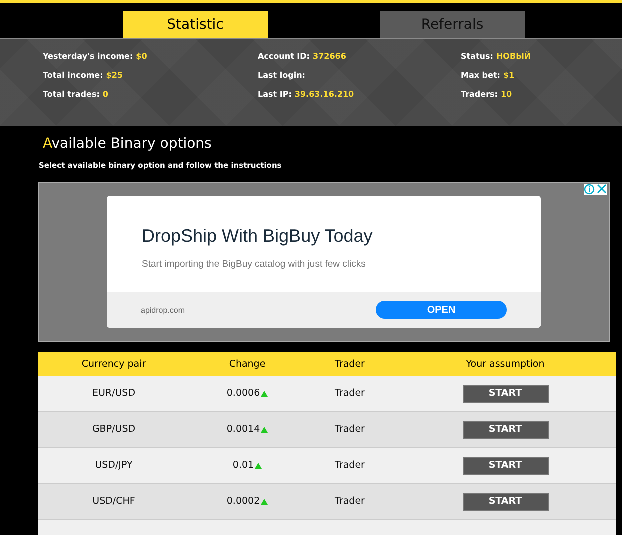 The image size is (622, 535). What do you see at coordinates (350, 364) in the screenshot?
I see `column-header: Trader` at bounding box center [350, 364].